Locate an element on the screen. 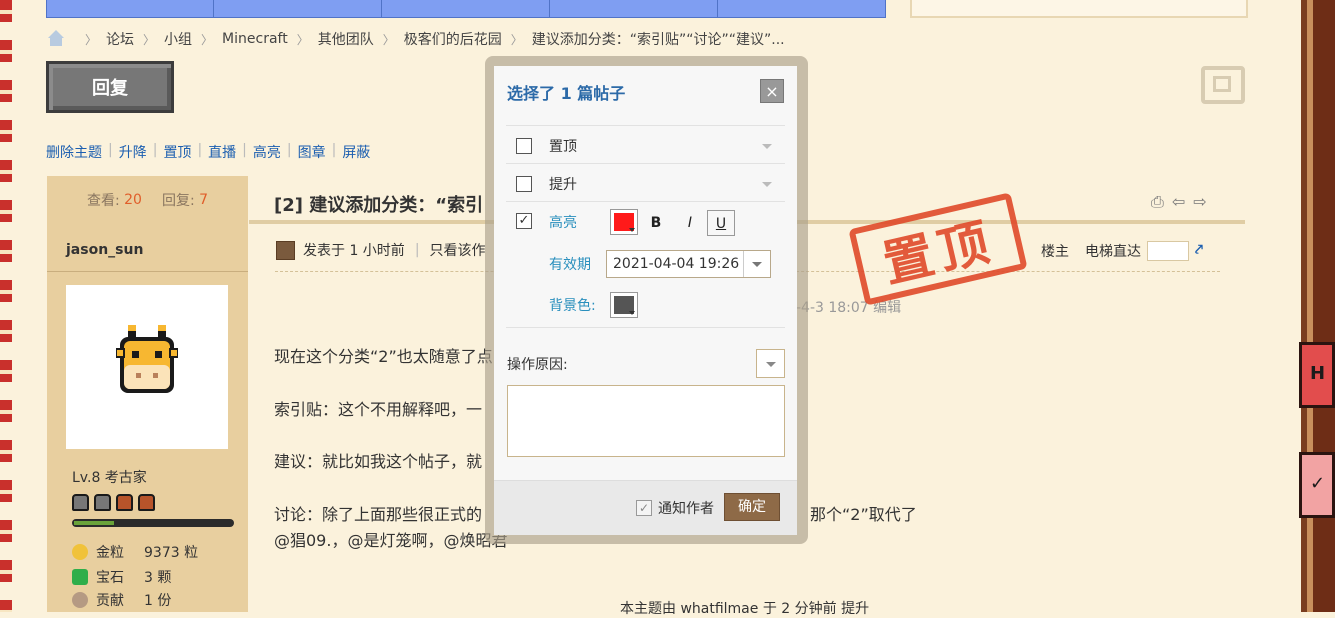 This screenshot has width=1335, height=618. reason-dropdown is located at coordinates (770, 363).